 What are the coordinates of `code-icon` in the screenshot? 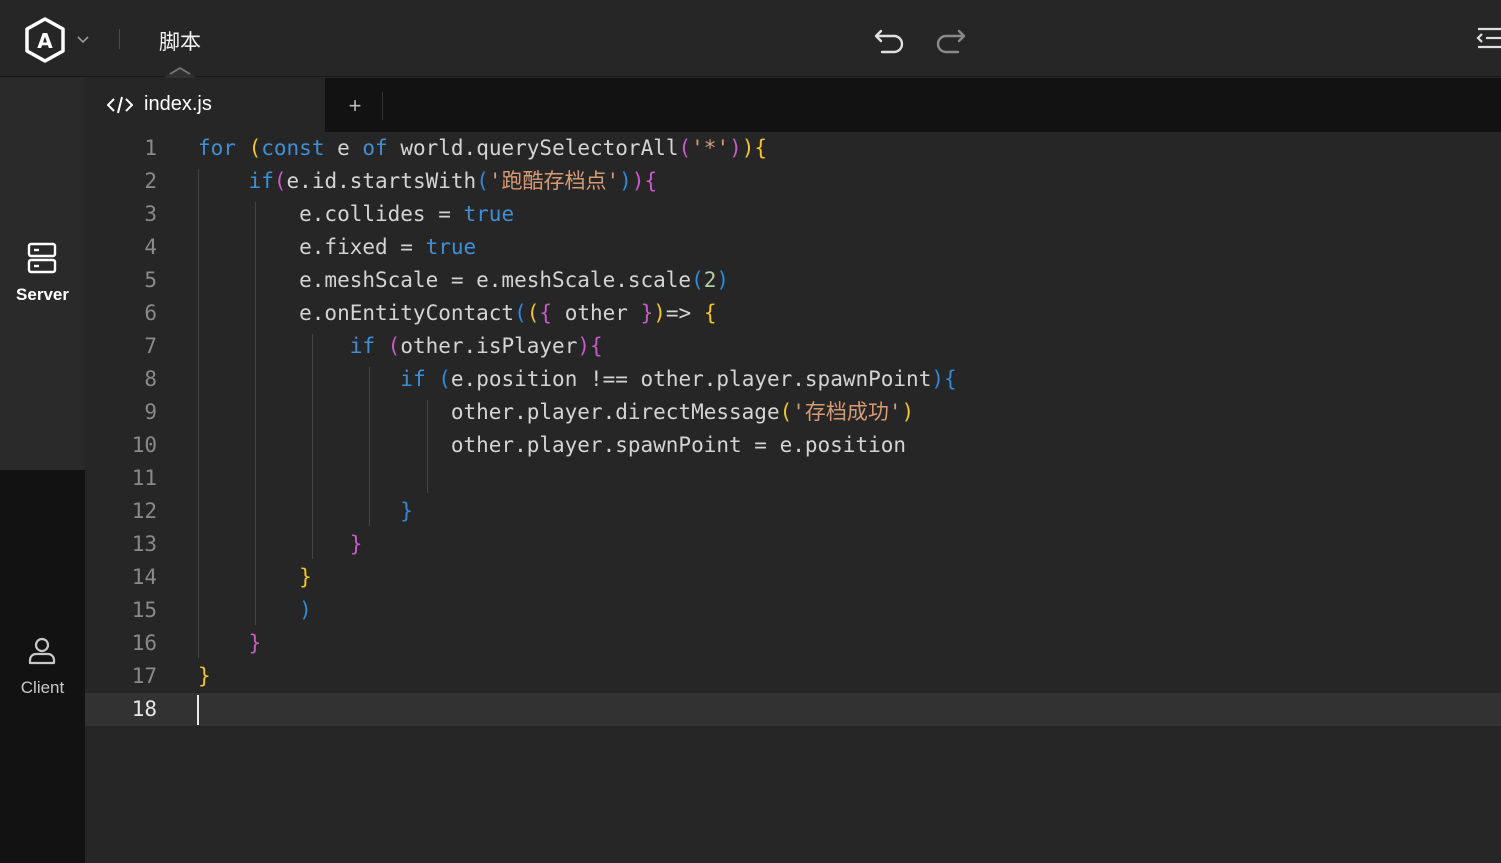 It's located at (120, 105).